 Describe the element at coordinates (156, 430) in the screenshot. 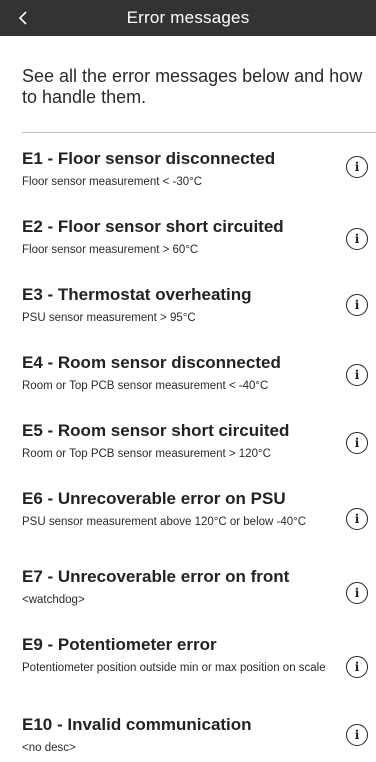

I see `error-title: E5 - Room sensor short circuited` at that location.